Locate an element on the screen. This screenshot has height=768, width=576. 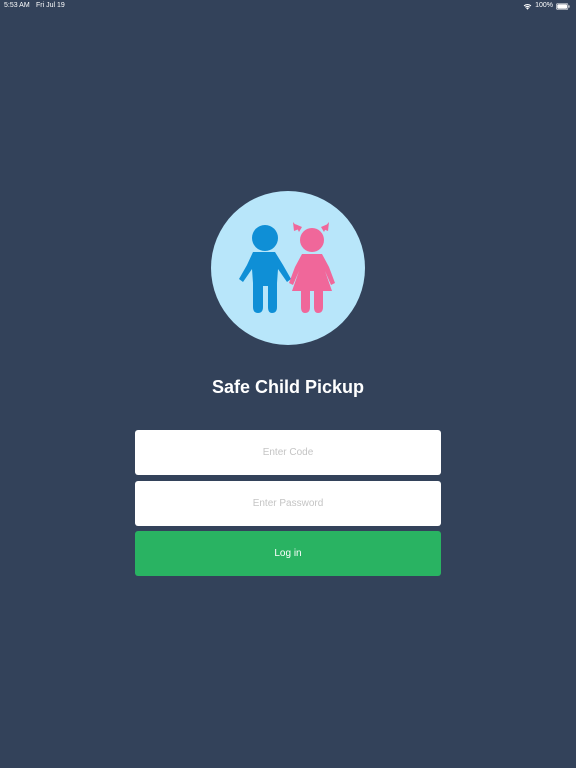
girl-figure is located at coordinates (312, 267).